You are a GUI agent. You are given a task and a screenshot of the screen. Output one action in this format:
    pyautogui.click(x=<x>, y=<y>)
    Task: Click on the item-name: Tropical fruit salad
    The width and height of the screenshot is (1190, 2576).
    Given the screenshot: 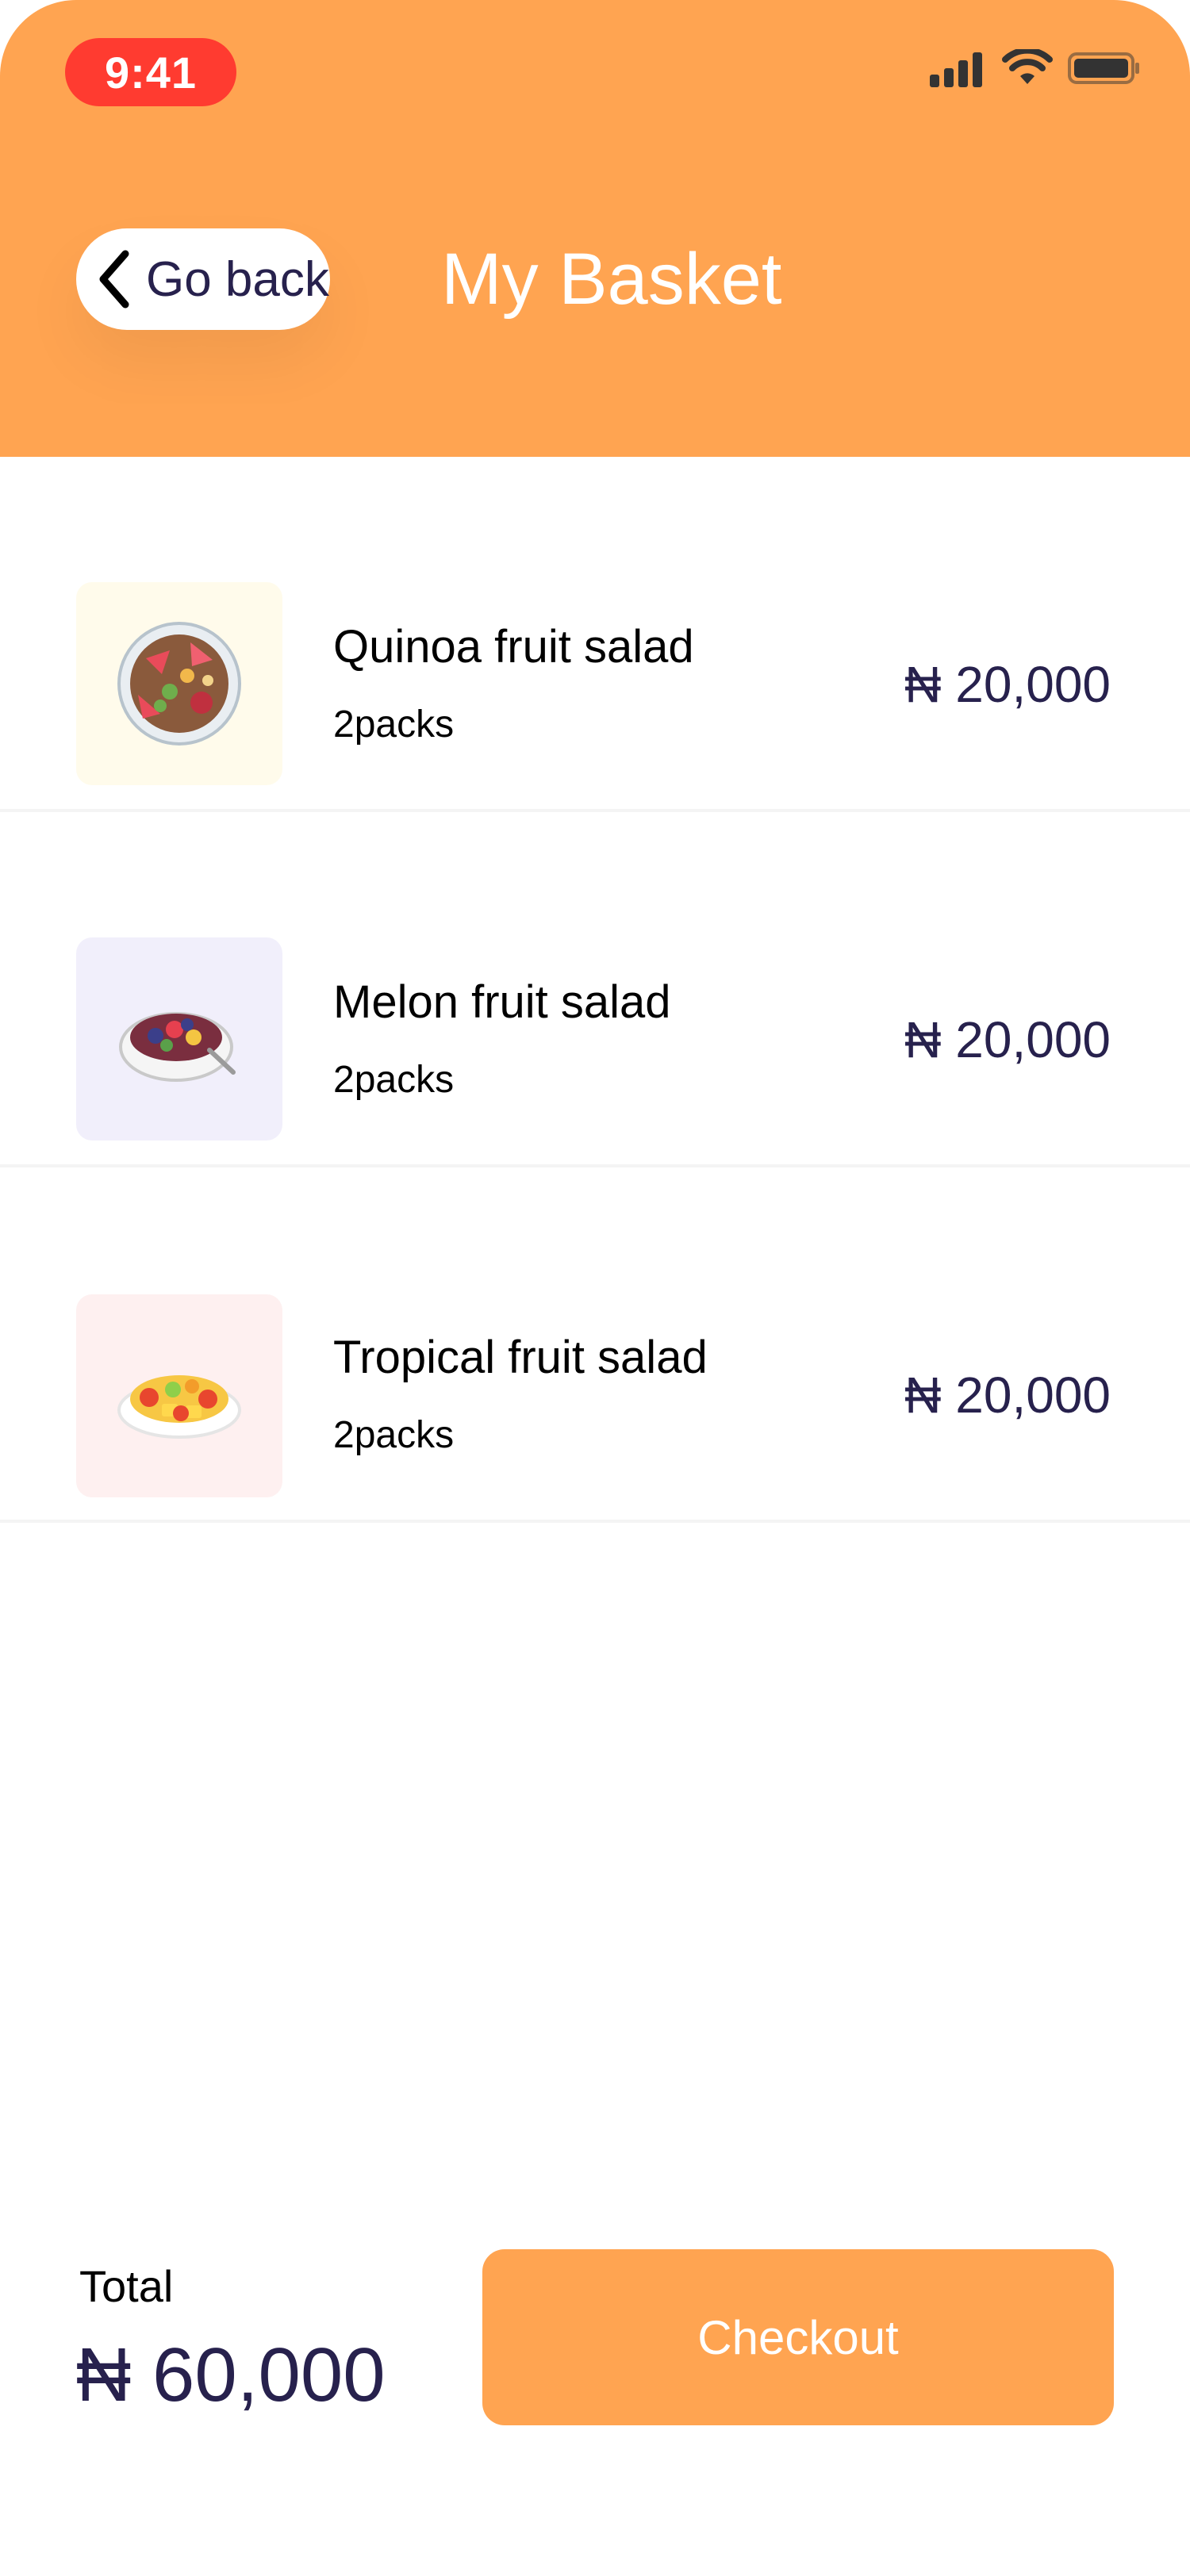 What is the action you would take?
    pyautogui.click(x=520, y=1357)
    